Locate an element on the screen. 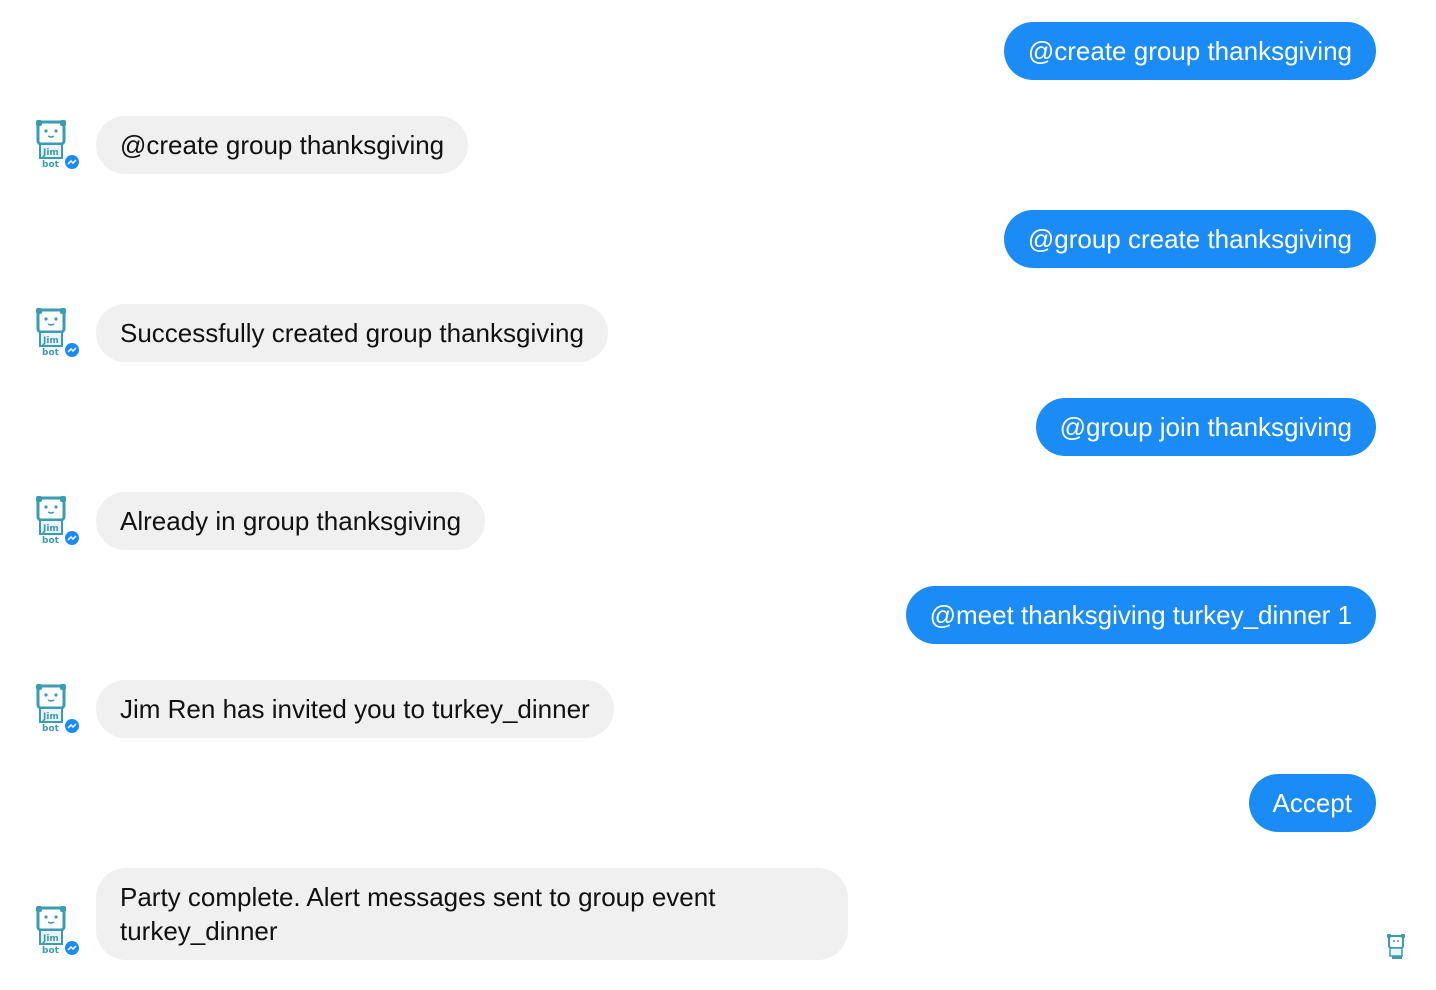  outgoing-message: @meet thanksgiving turkey_dinner 1 is located at coordinates (1140, 615).